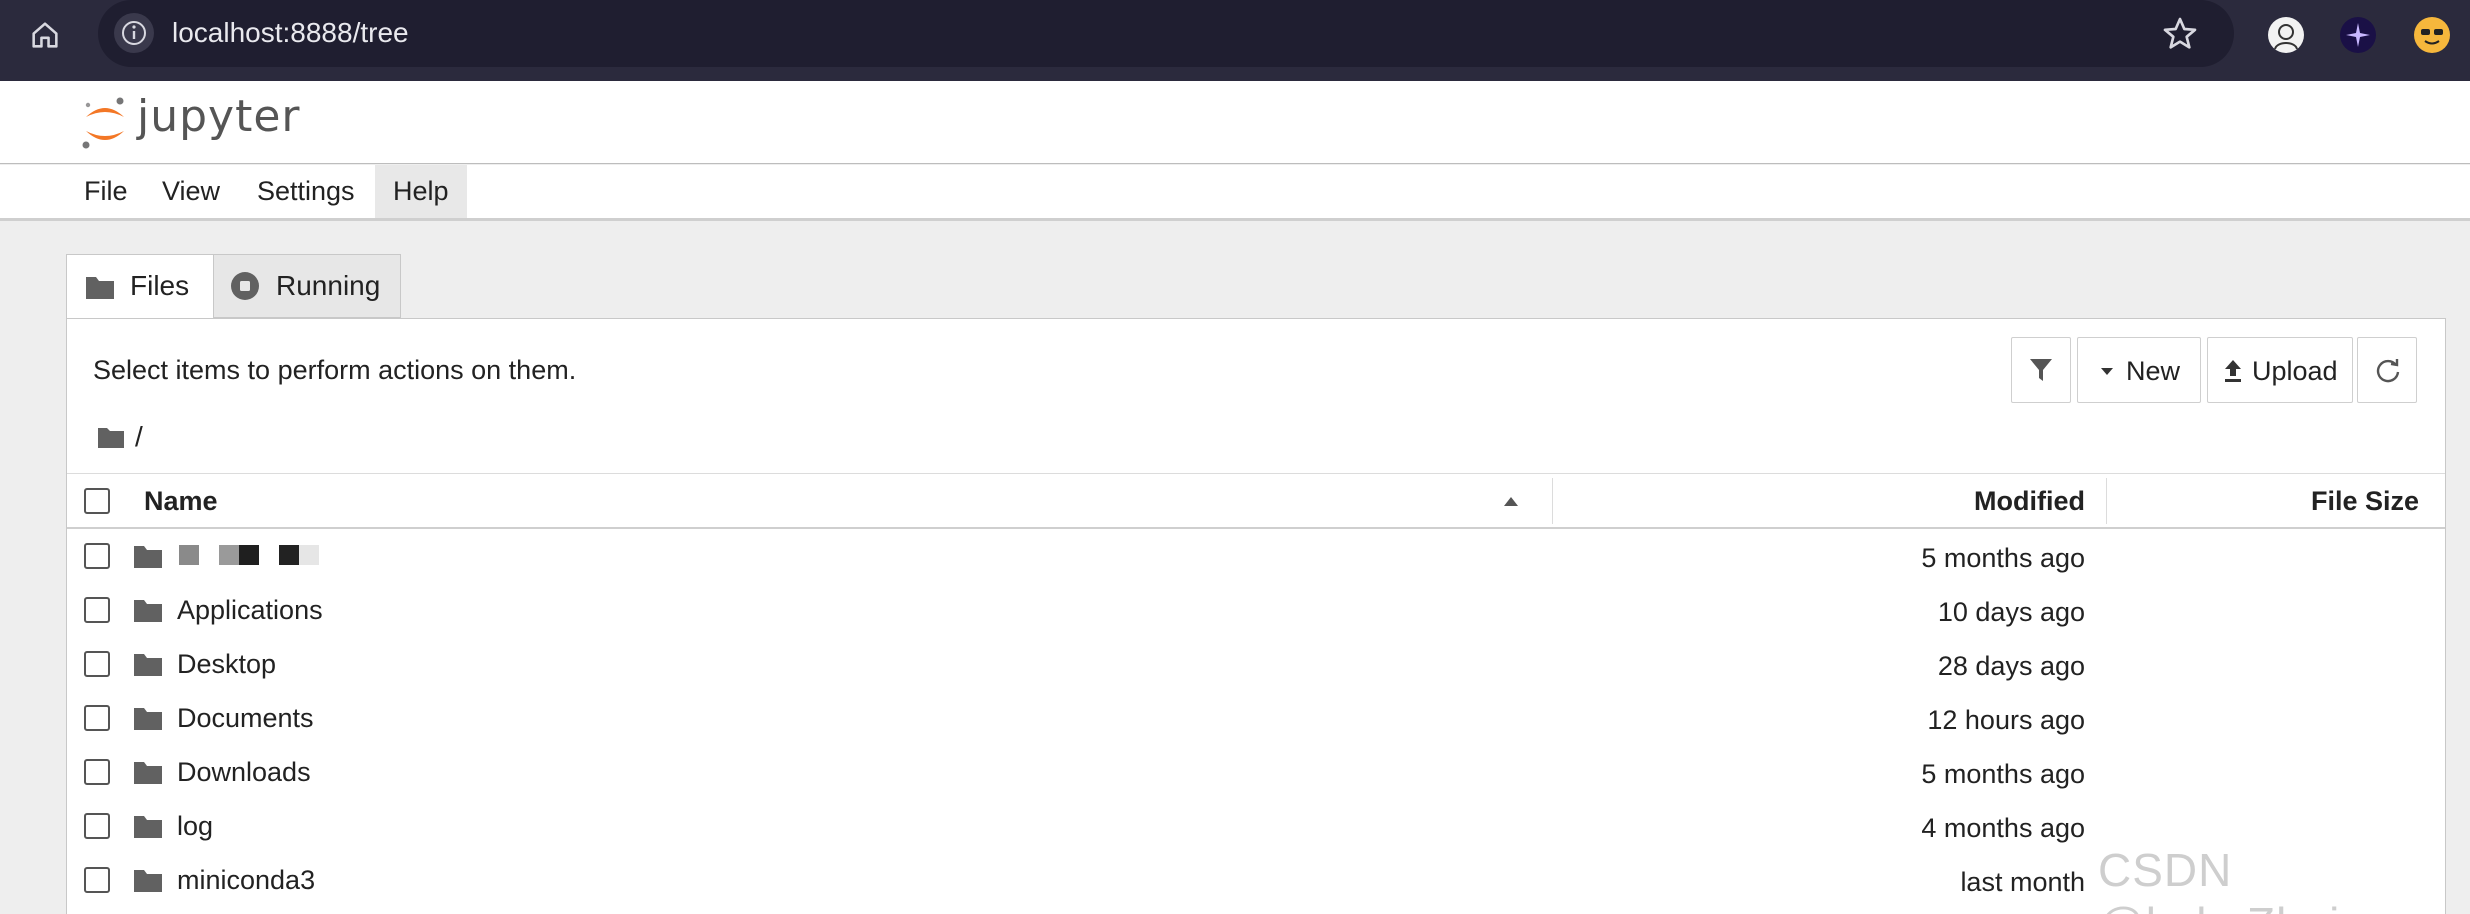 The width and height of the screenshot is (2470, 914). I want to click on tab-running: Running, so click(307, 286).